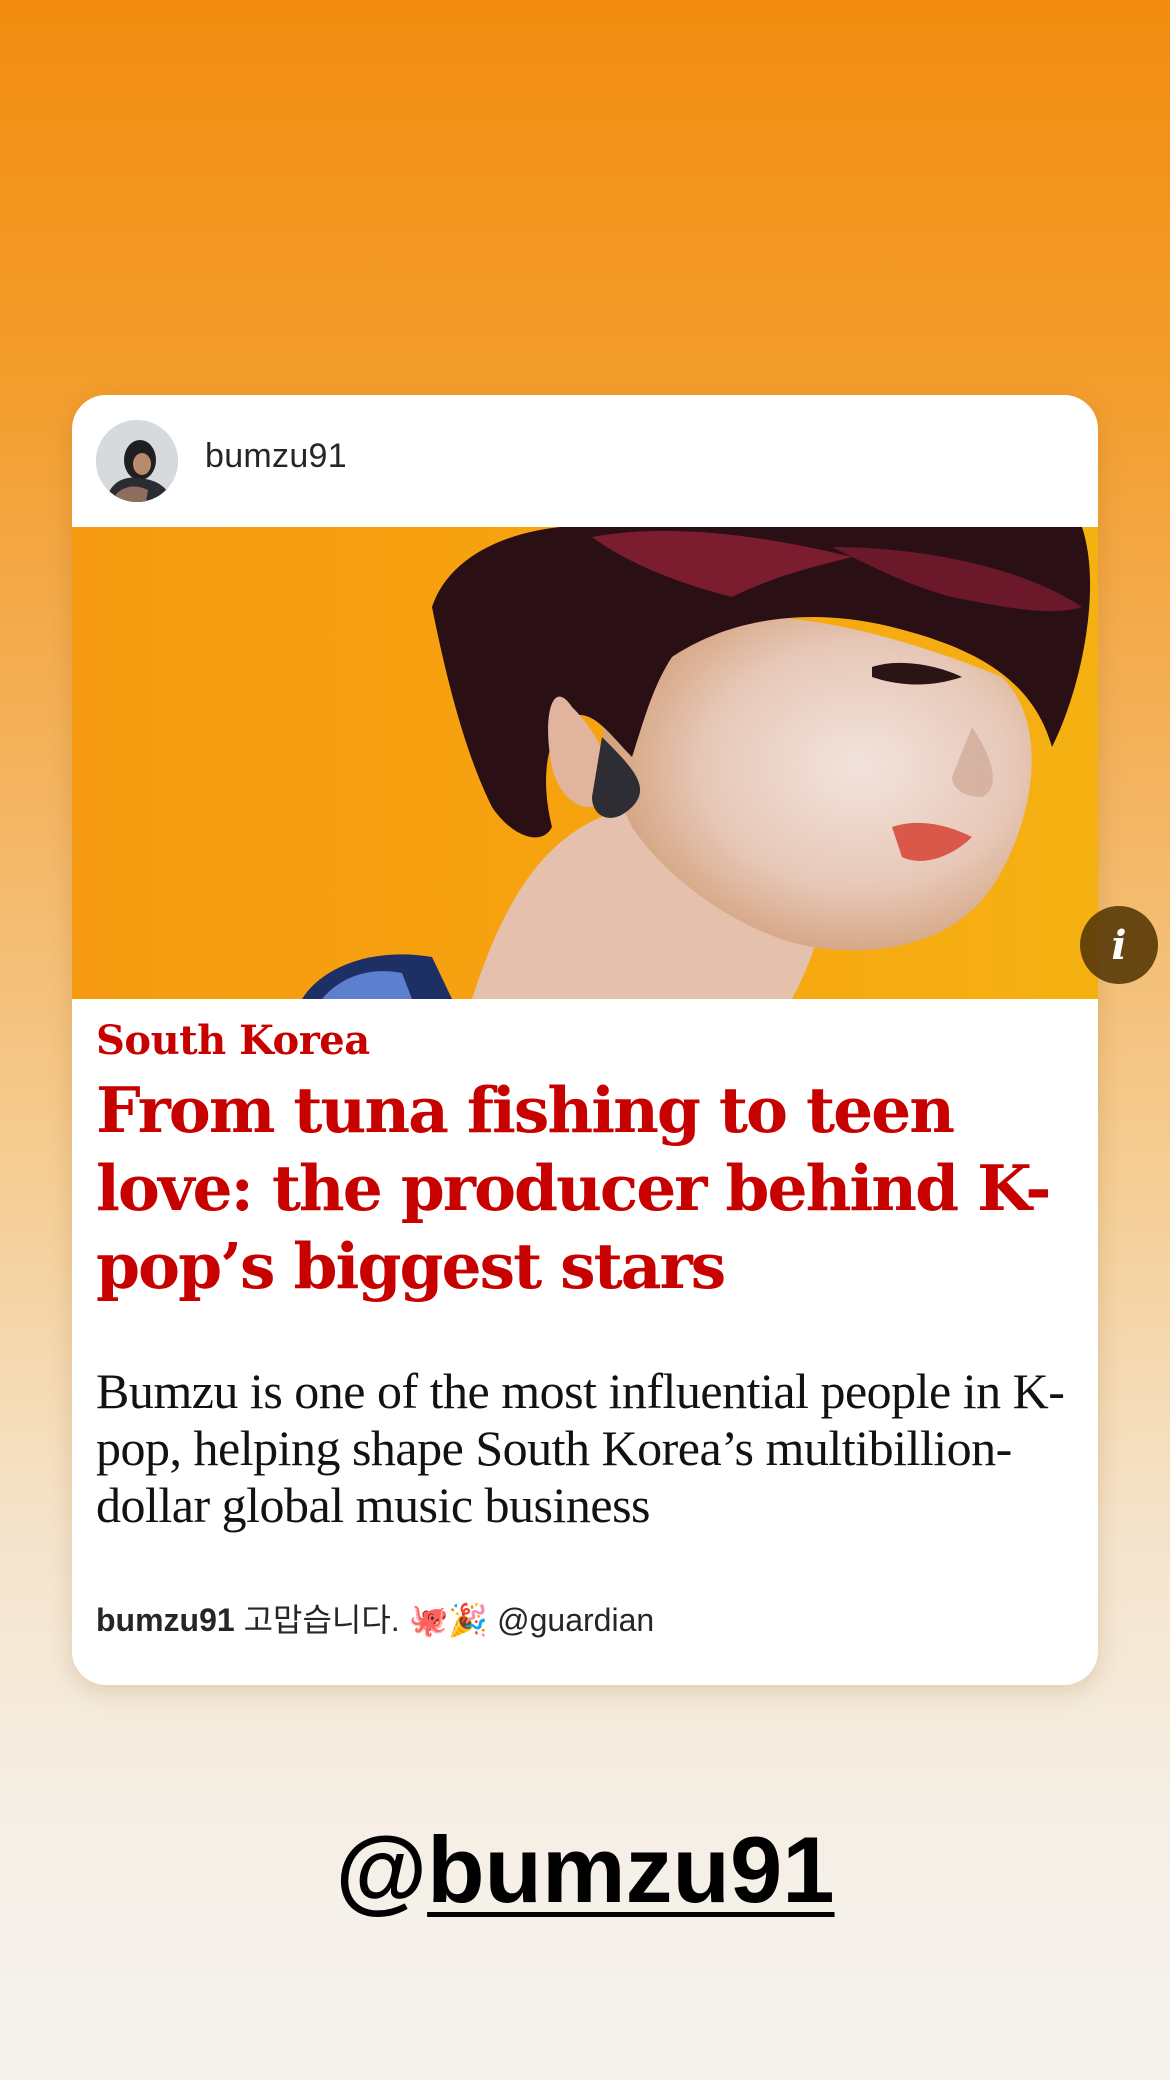 The height and width of the screenshot is (2080, 1170). Describe the element at coordinates (585, 461) in the screenshot. I see `post-header: bumzu91` at that location.